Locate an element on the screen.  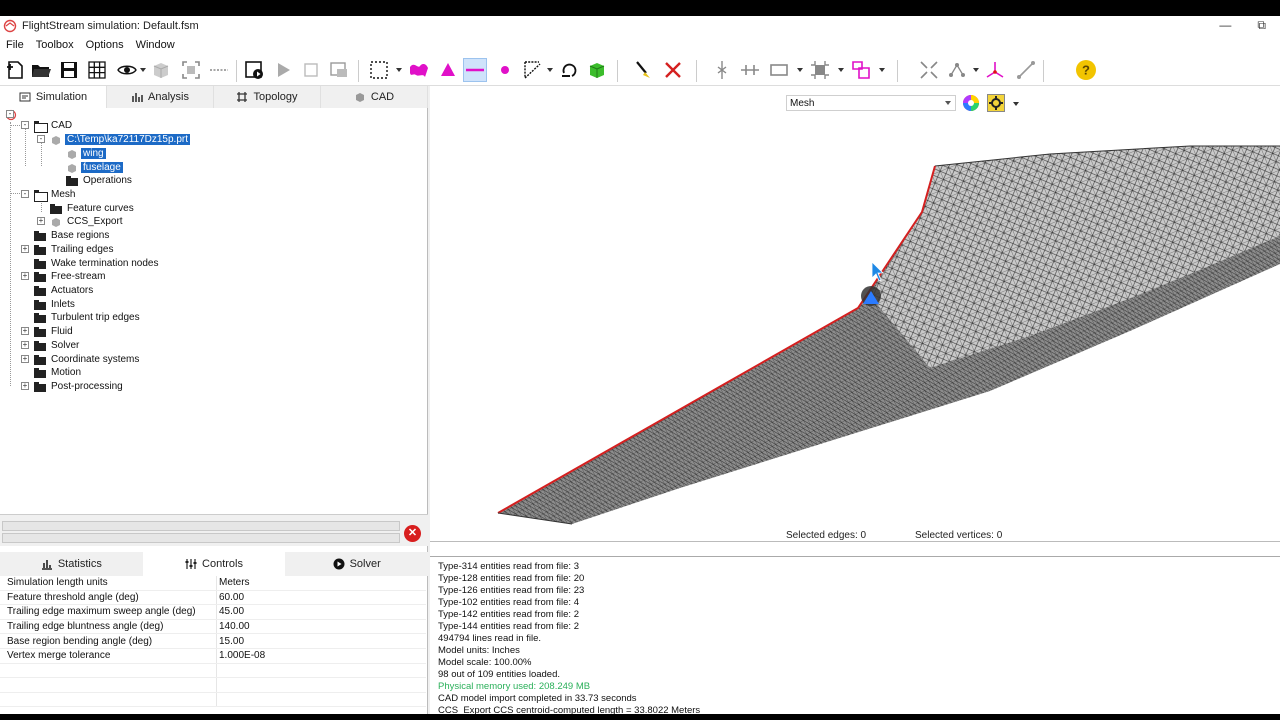
property-row: Vertex merge tolerance 1.000E-08 is located at coordinates (213, 656).